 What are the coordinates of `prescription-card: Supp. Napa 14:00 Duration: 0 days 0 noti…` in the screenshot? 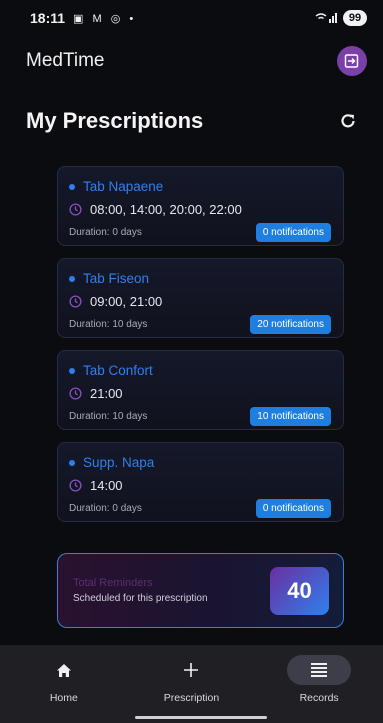 It's located at (200, 482).